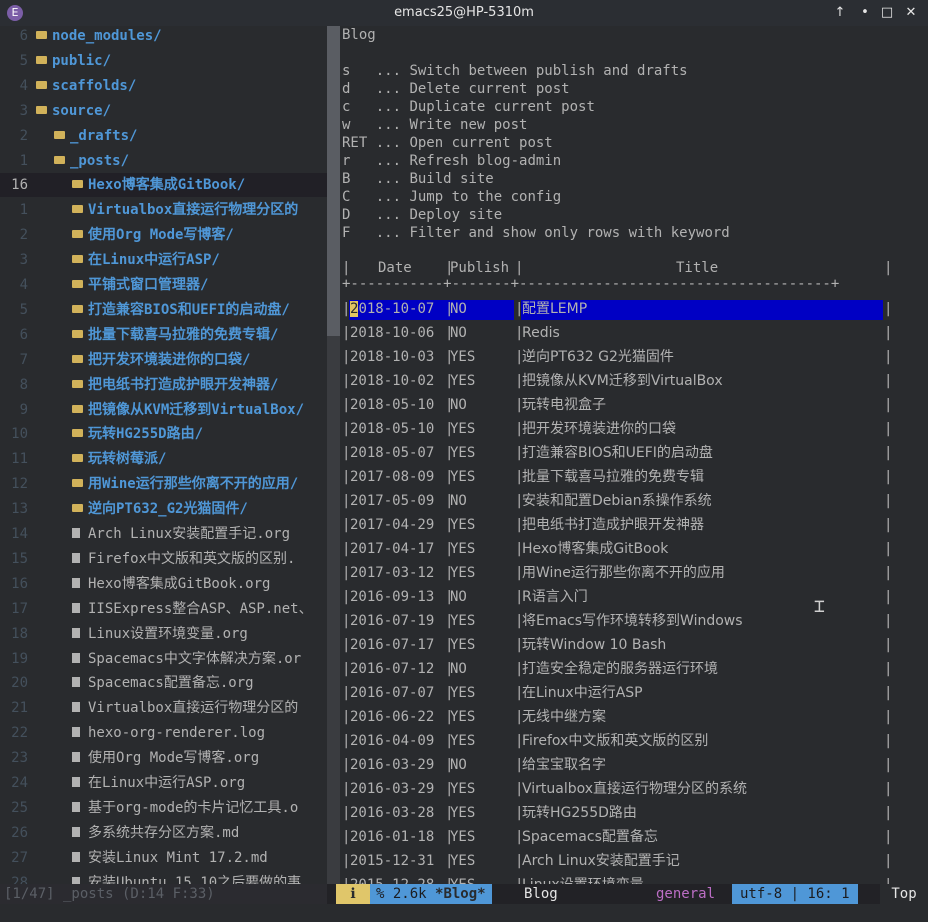 The width and height of the screenshot is (928, 922). I want to click on tree-folder-row: 4 平铺式窗口管理器/, so click(163, 285).